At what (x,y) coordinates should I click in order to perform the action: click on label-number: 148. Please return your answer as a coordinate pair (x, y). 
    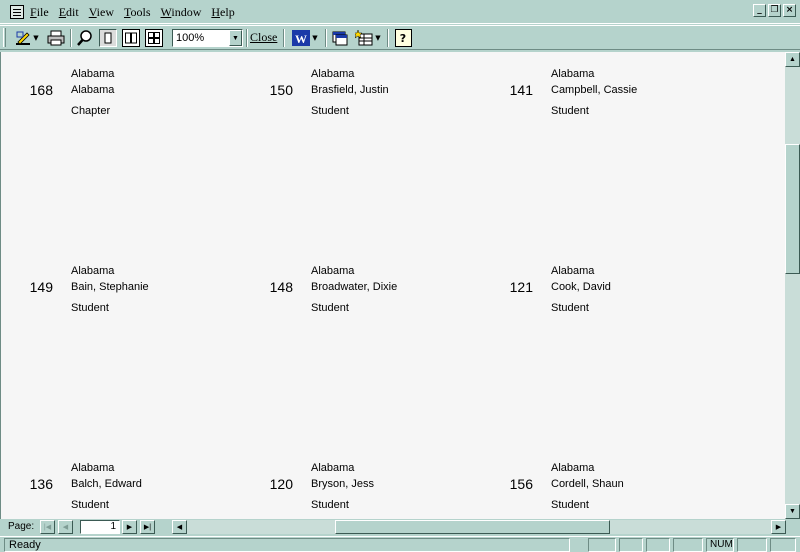
    Looking at the image, I should click on (281, 287).